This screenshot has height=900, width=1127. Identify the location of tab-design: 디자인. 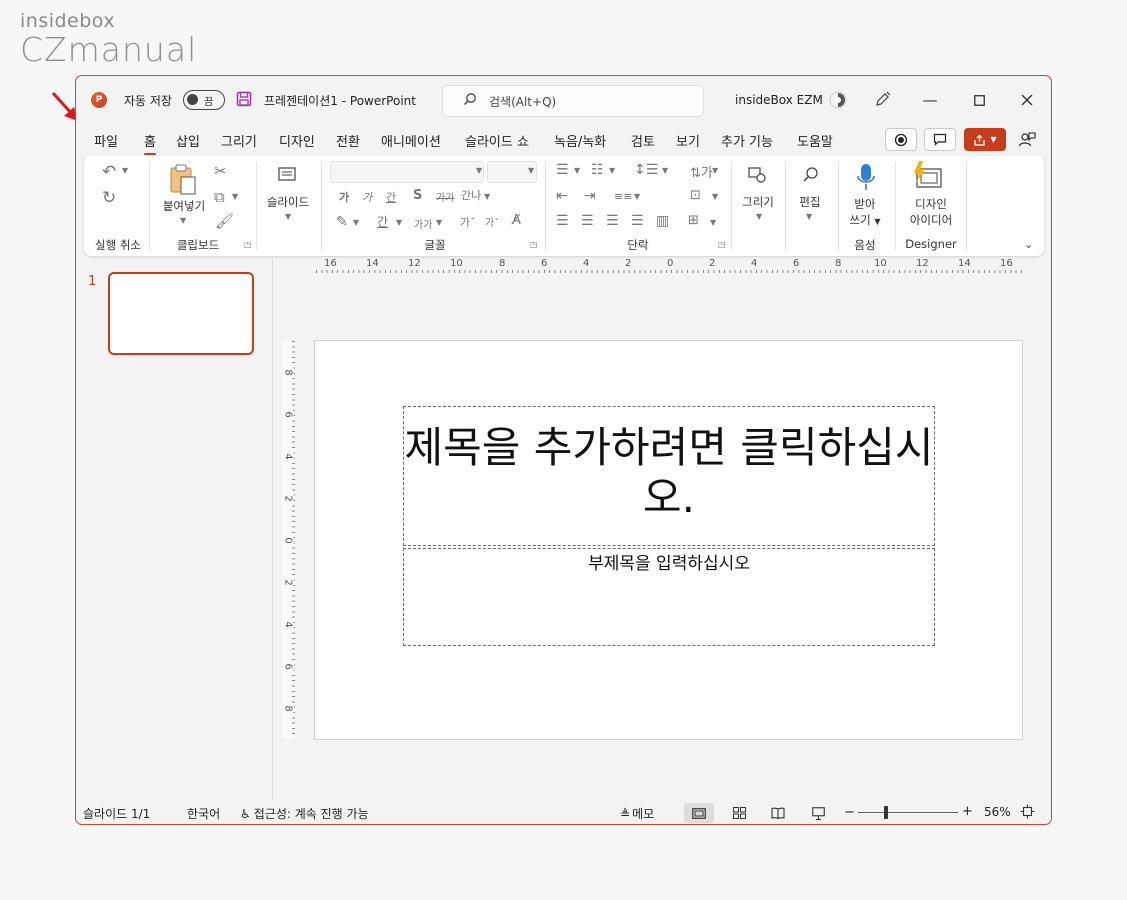
(297, 140).